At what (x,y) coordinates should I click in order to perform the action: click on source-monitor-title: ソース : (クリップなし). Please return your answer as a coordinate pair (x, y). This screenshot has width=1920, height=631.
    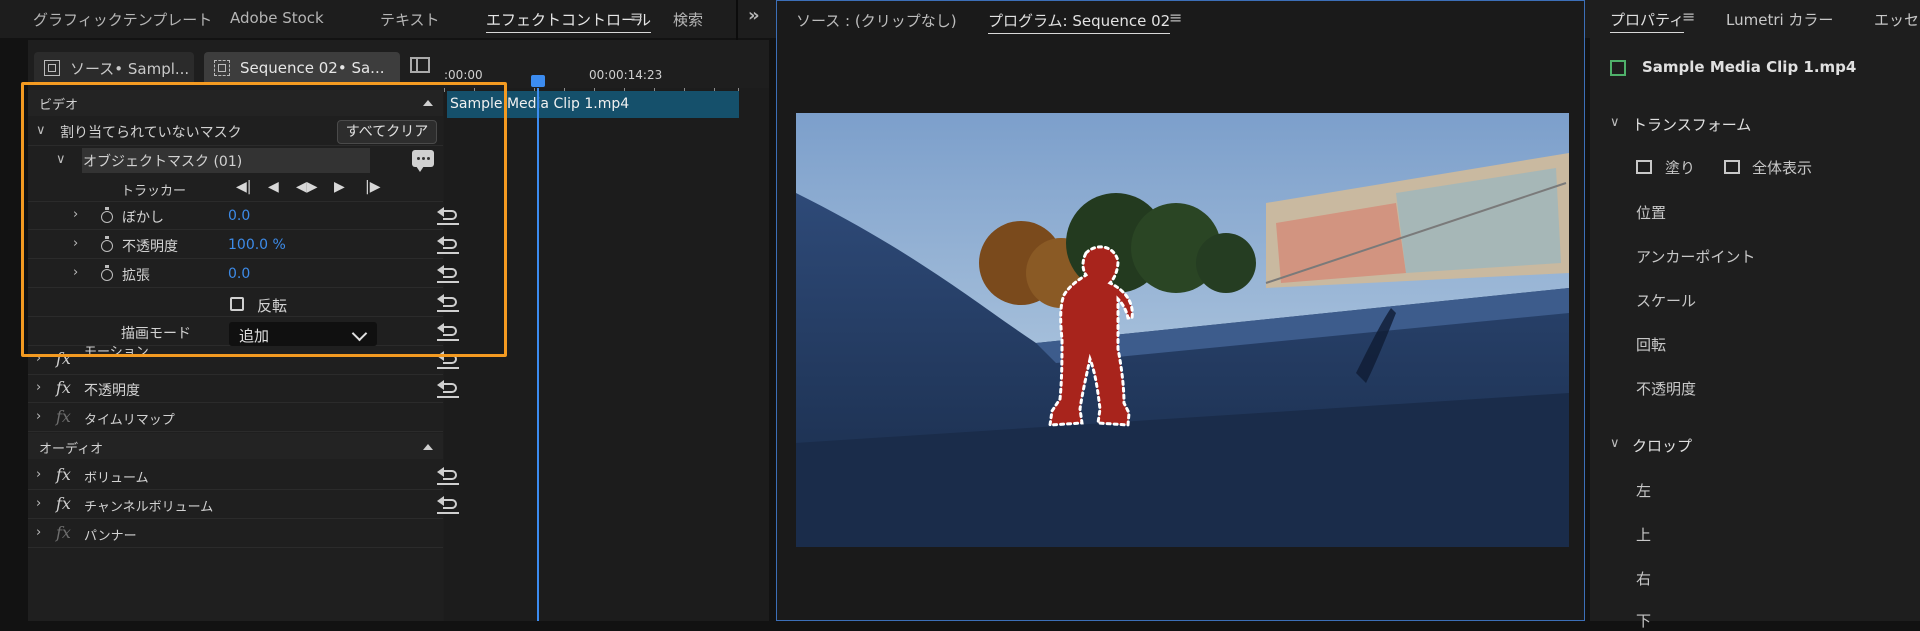
    Looking at the image, I should click on (876, 20).